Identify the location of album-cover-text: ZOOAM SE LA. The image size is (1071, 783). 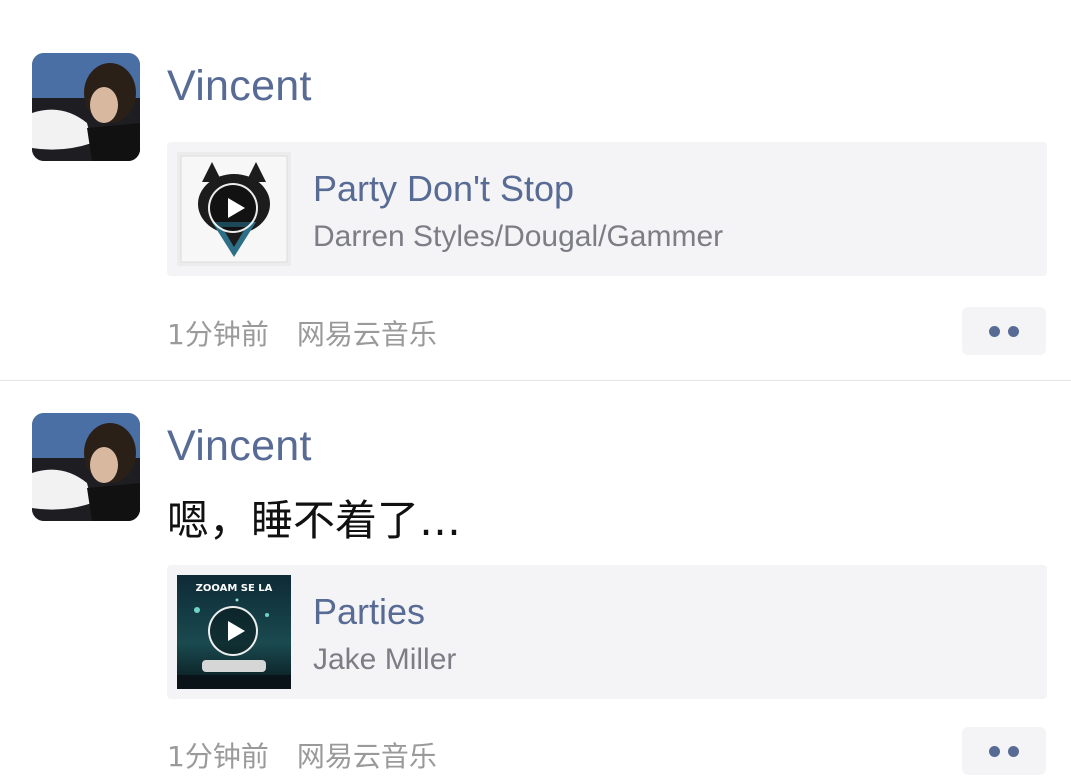
(234, 588).